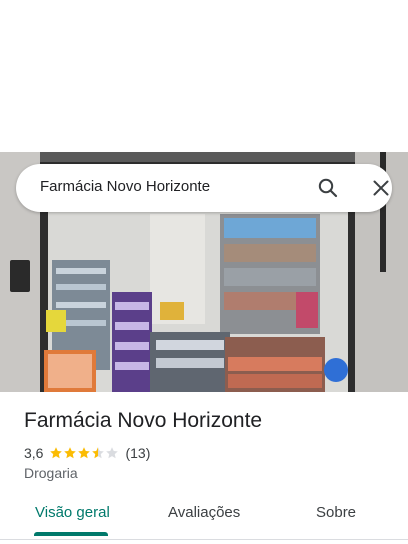 The width and height of the screenshot is (408, 544). What do you see at coordinates (204, 539) in the screenshot?
I see `tabs-divider` at bounding box center [204, 539].